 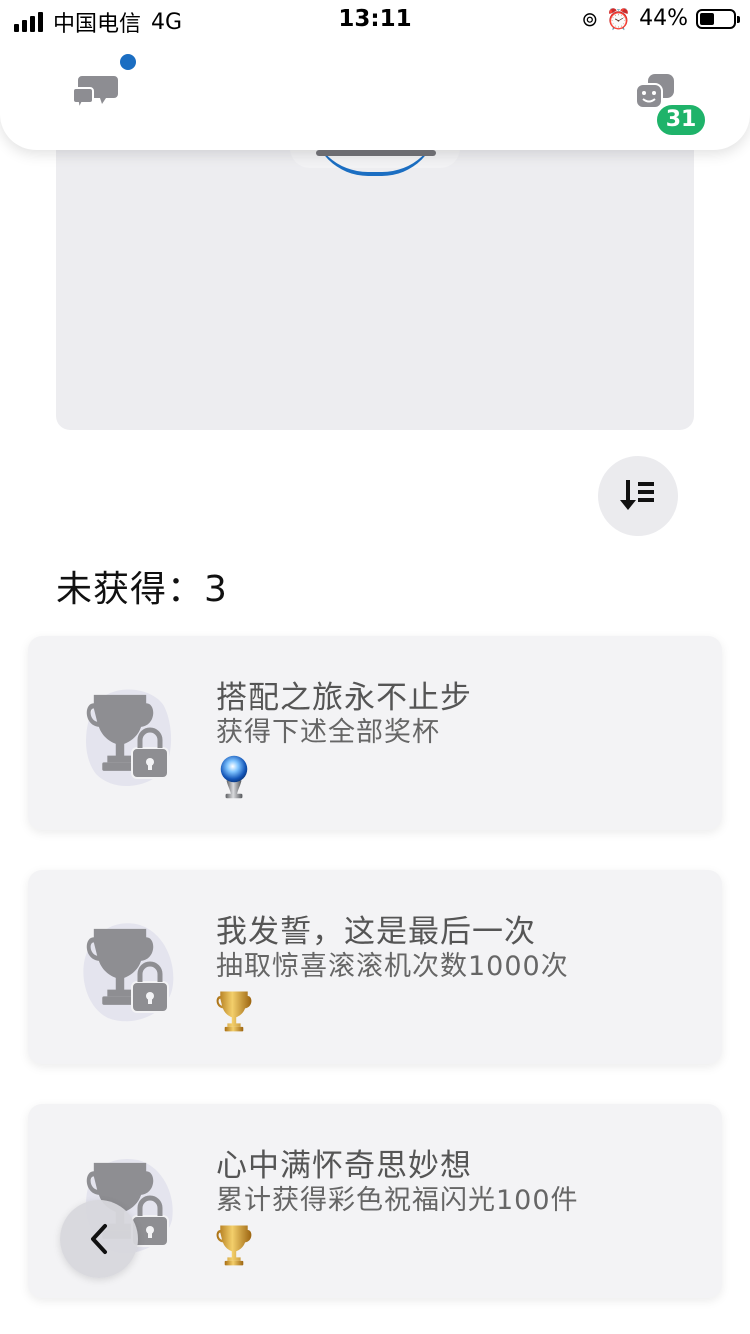 What do you see at coordinates (128, 62) in the screenshot?
I see `notification-dot` at bounding box center [128, 62].